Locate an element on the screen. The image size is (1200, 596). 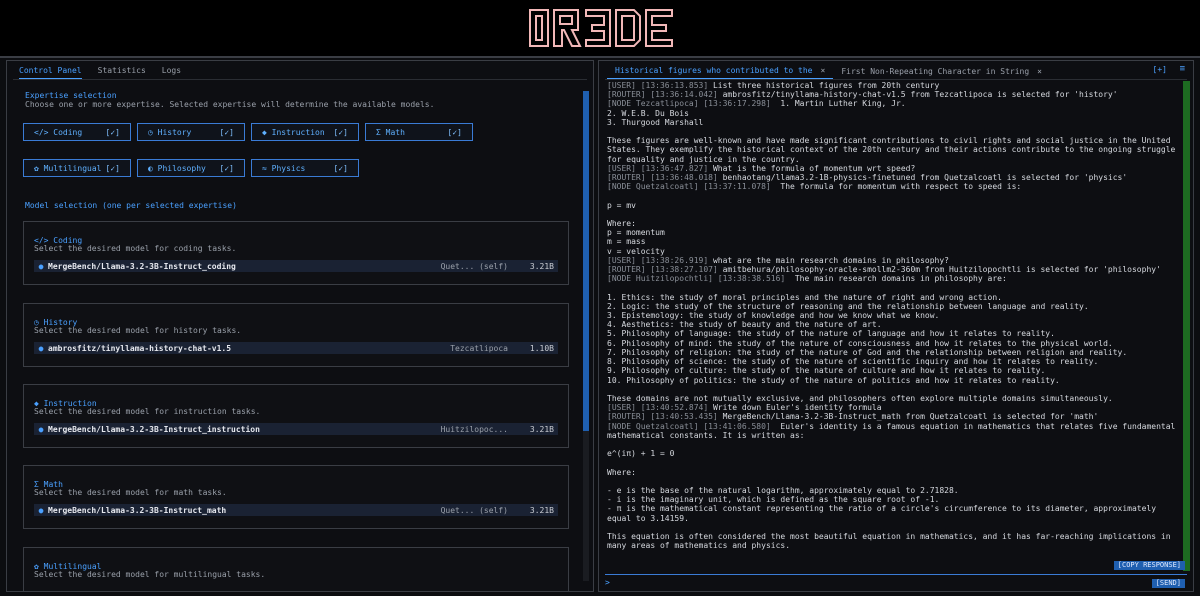
expertise-label: Instruction is located at coordinates (298, 132).